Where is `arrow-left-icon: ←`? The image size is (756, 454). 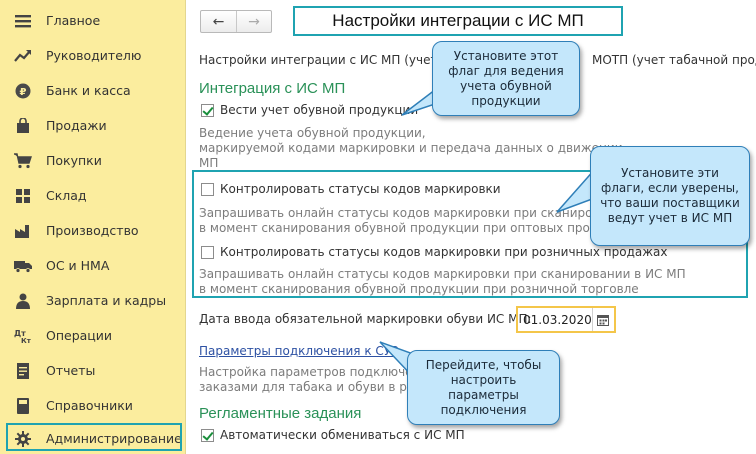
arrow-left-icon: ← is located at coordinates (218, 21).